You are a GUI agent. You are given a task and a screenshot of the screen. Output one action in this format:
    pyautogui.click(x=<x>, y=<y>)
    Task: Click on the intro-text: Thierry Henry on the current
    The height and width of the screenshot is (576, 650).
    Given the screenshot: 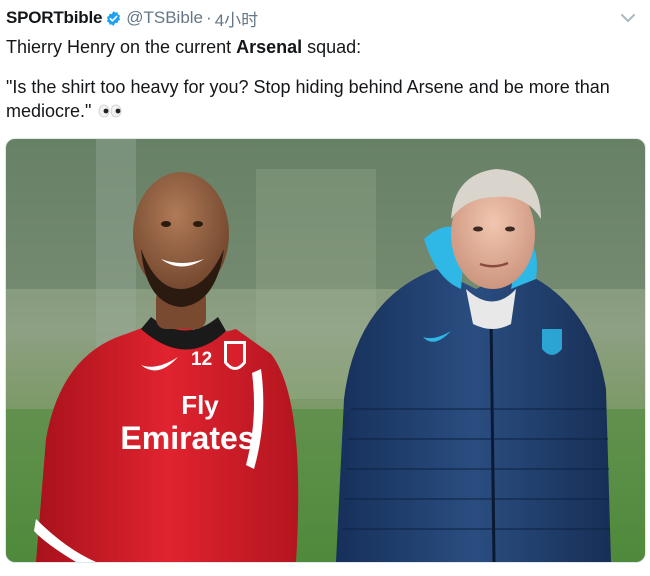 What is the action you would take?
    pyautogui.click(x=121, y=47)
    